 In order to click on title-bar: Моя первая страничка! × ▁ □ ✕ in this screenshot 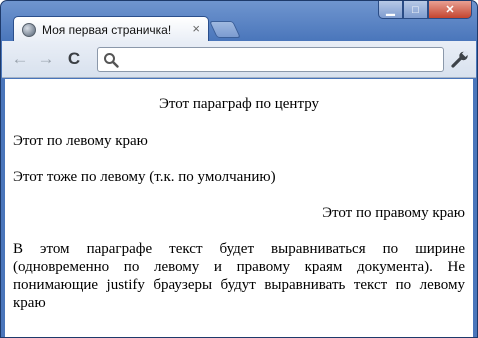, I will do `click(239, 21)`.